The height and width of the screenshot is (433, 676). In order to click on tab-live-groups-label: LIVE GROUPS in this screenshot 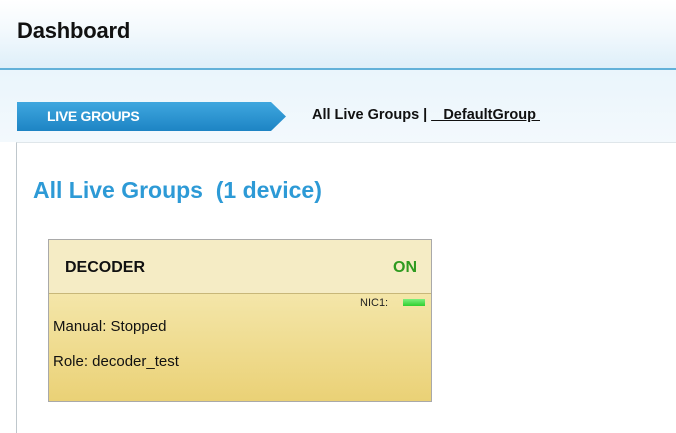, I will do `click(93, 116)`.